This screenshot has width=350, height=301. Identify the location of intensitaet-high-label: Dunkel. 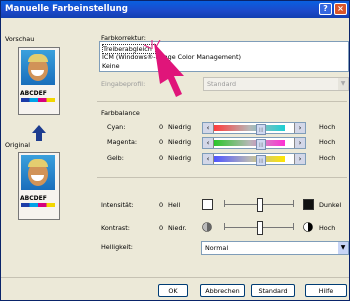
(330, 205).